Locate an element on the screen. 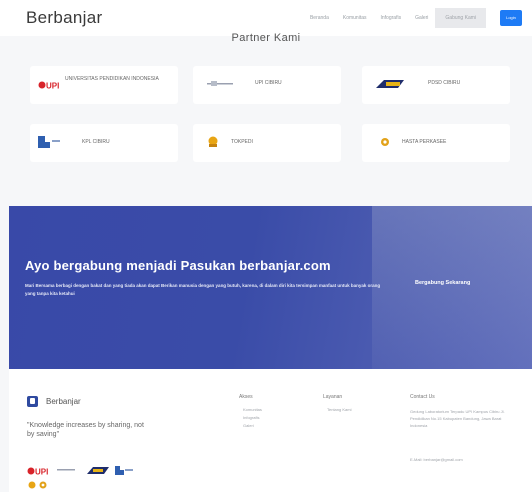 The width and height of the screenshot is (532, 492). pdsd-logo-icon is located at coordinates (390, 84).